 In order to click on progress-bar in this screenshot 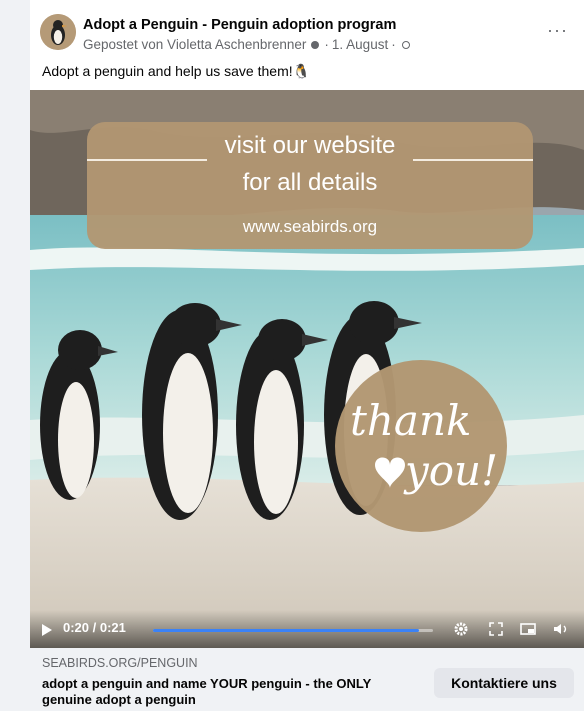, I will do `click(293, 630)`.